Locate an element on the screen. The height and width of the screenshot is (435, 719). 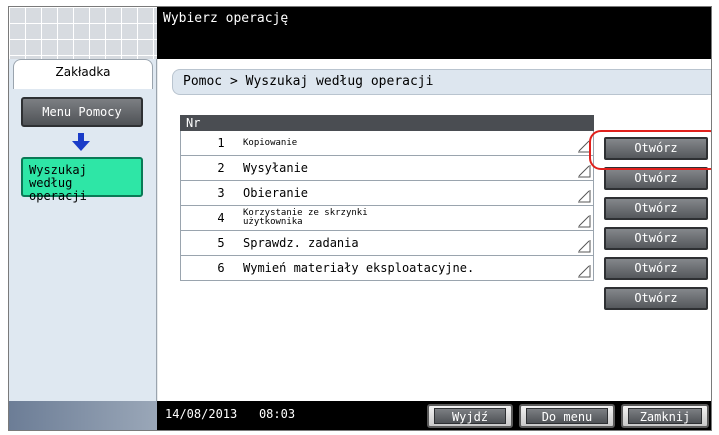
page-title: Wybierz operację is located at coordinates (226, 18).